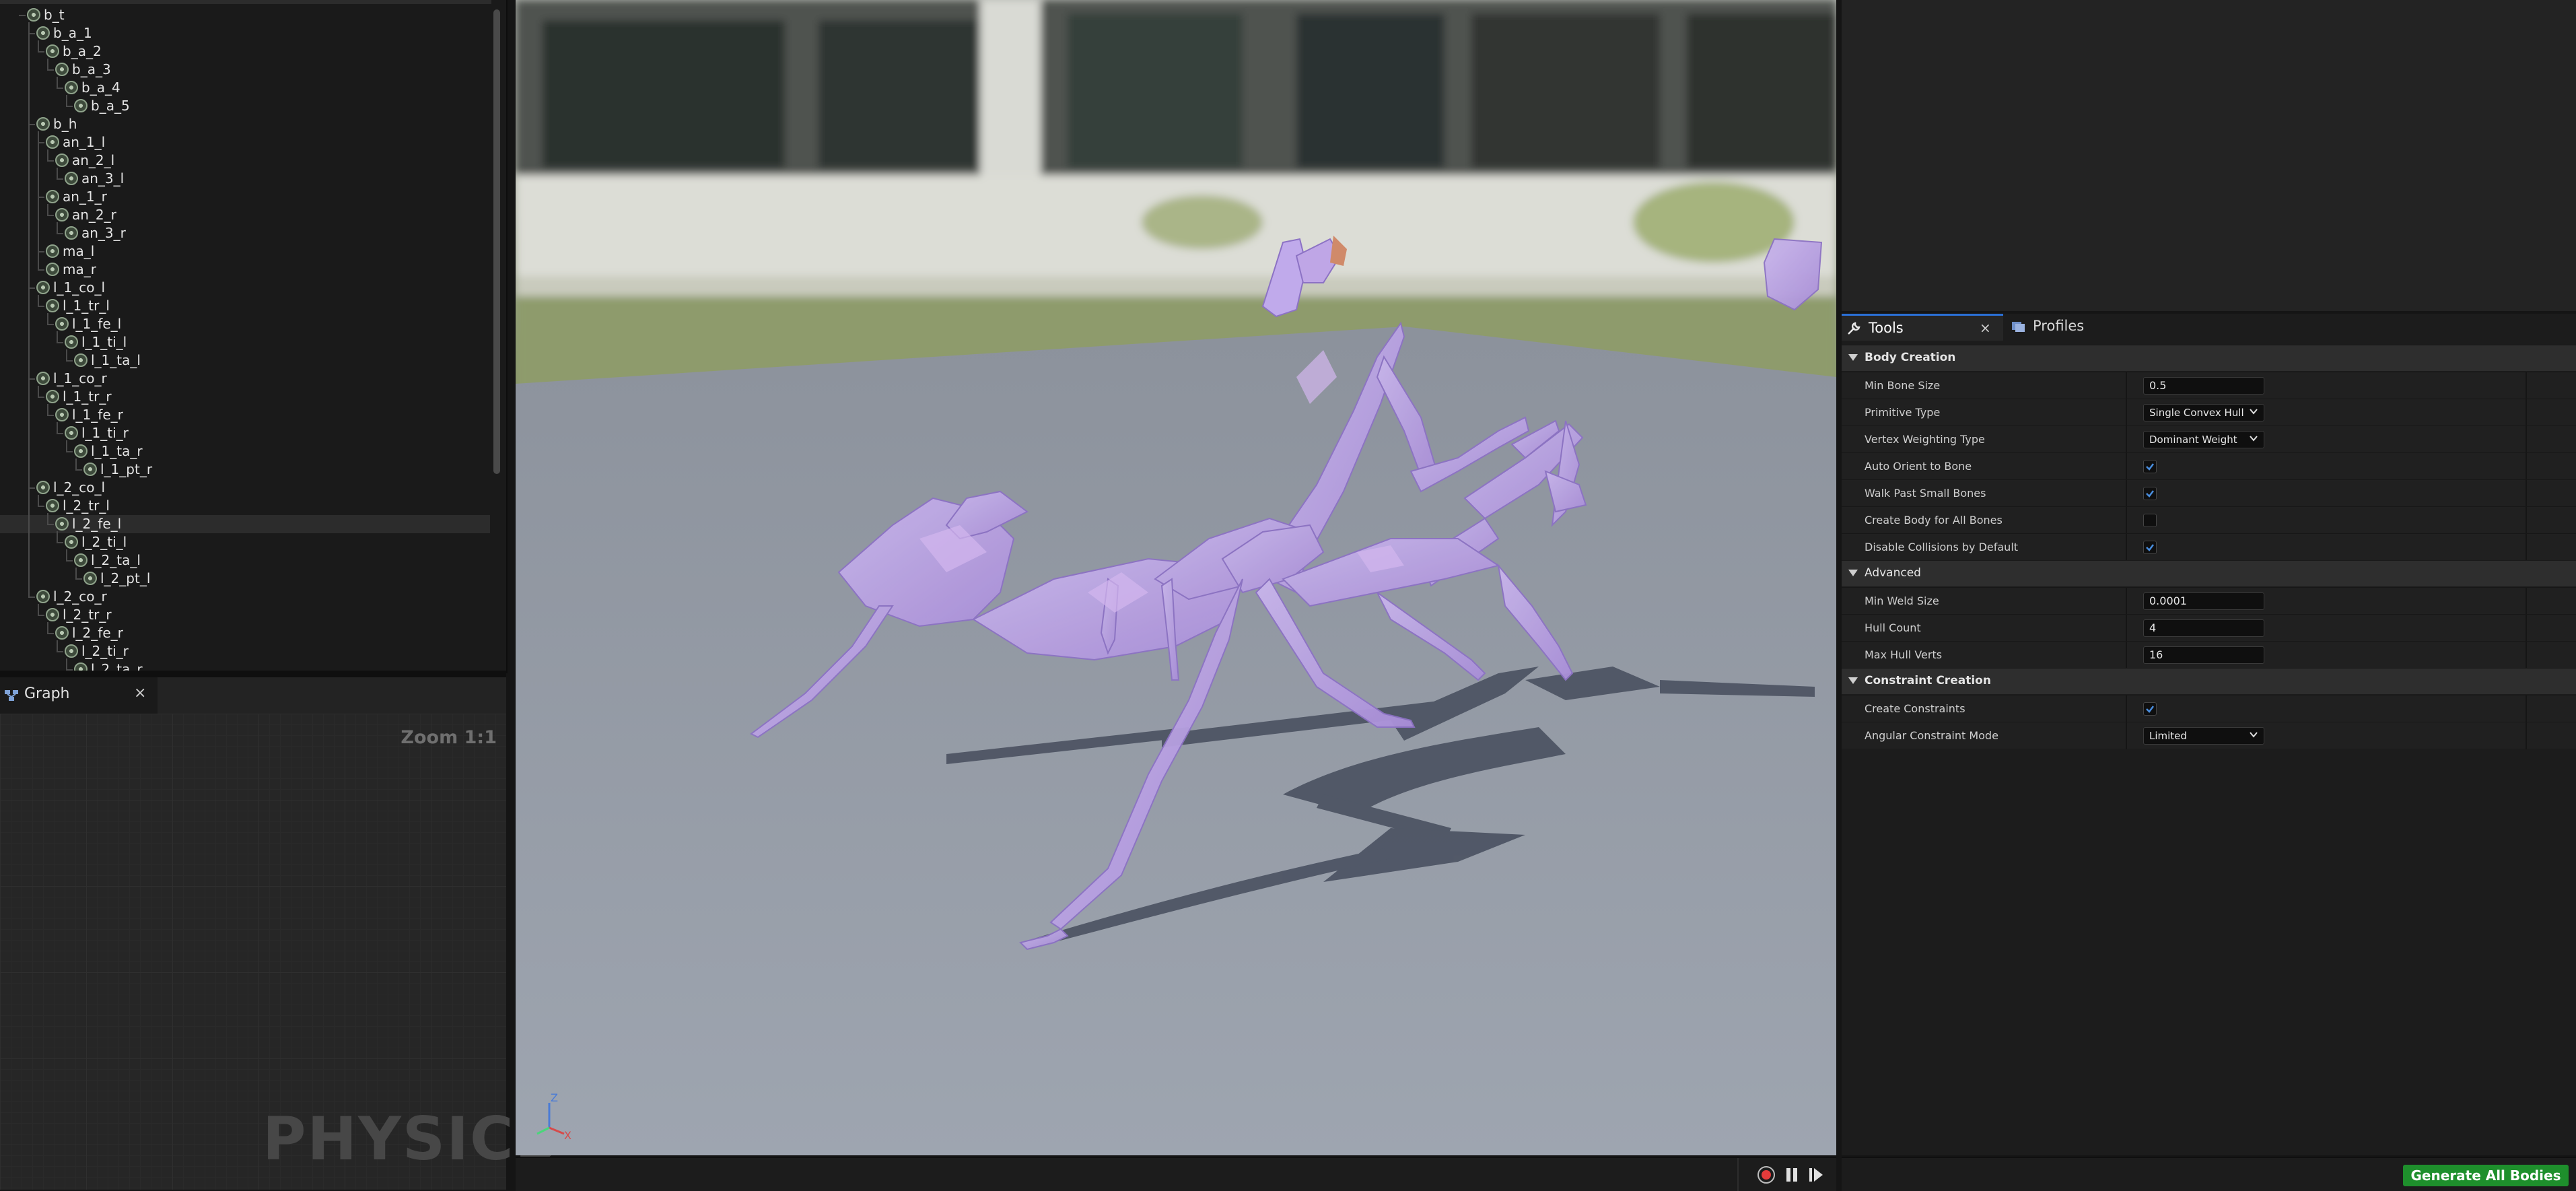 Image resolution: width=2576 pixels, height=1191 pixels. I want to click on tree-item: an_1_r, so click(76, 197).